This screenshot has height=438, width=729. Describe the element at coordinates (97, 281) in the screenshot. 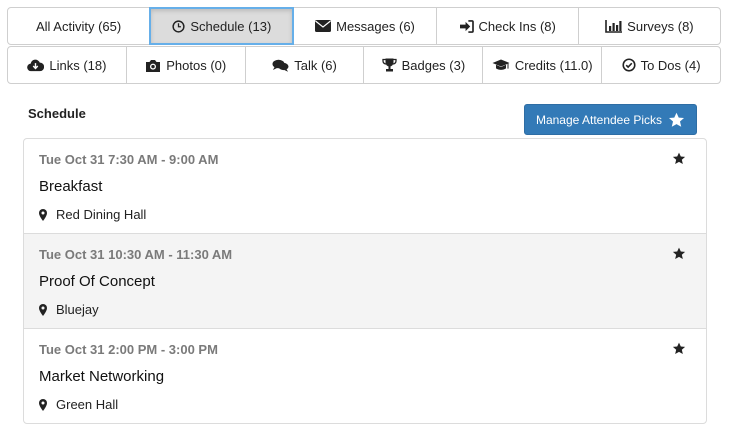

I see `event-title: Proof Of Concept` at that location.